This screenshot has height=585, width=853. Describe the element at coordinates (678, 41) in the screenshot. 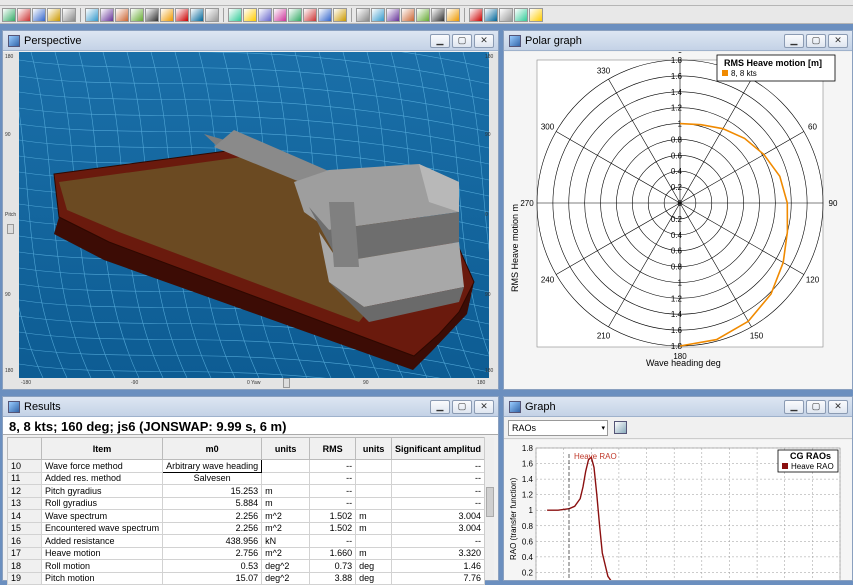

I see `polar-titlebar: Polar graph ▁ ▢ ✕` at that location.